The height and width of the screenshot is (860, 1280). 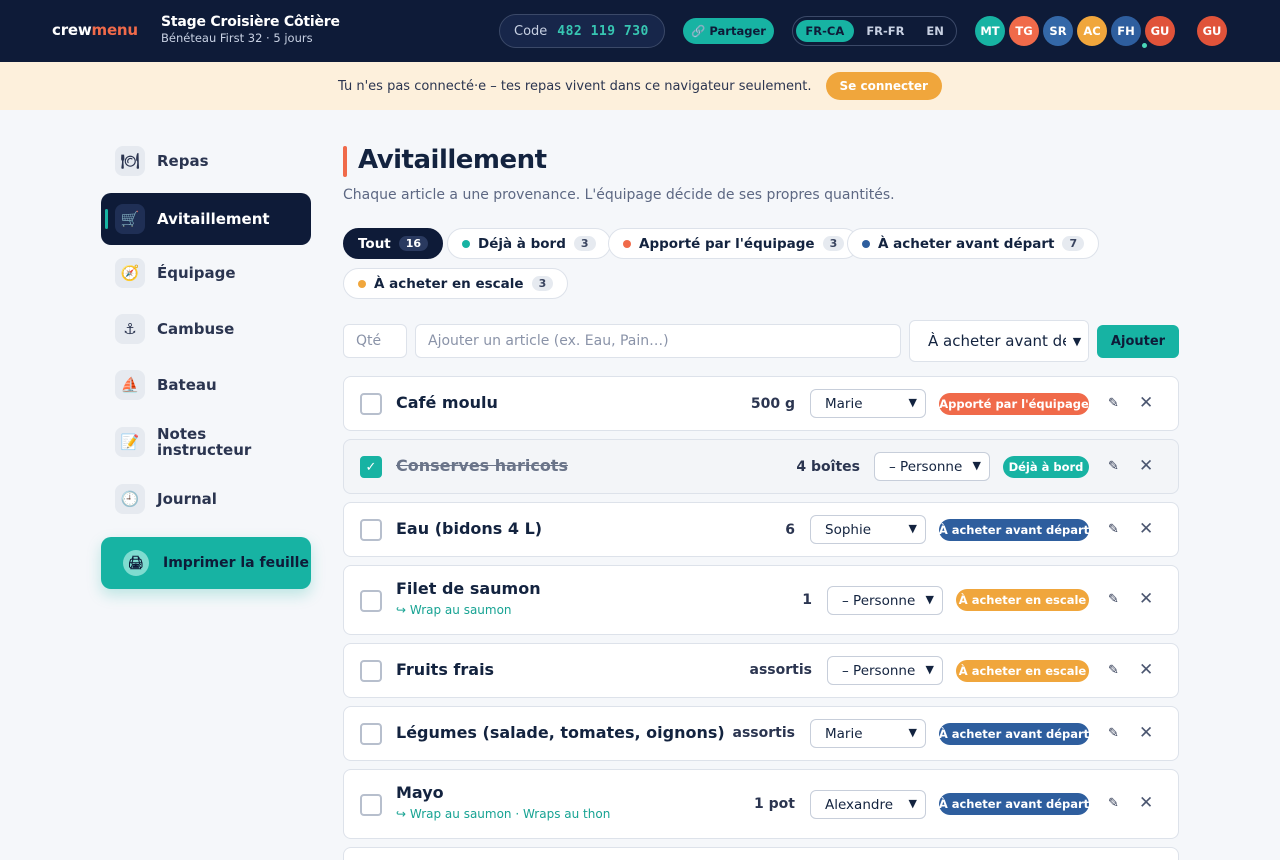 What do you see at coordinates (206, 442) in the screenshot?
I see `sidebar-item-notes: 📝 Notes instructeur` at bounding box center [206, 442].